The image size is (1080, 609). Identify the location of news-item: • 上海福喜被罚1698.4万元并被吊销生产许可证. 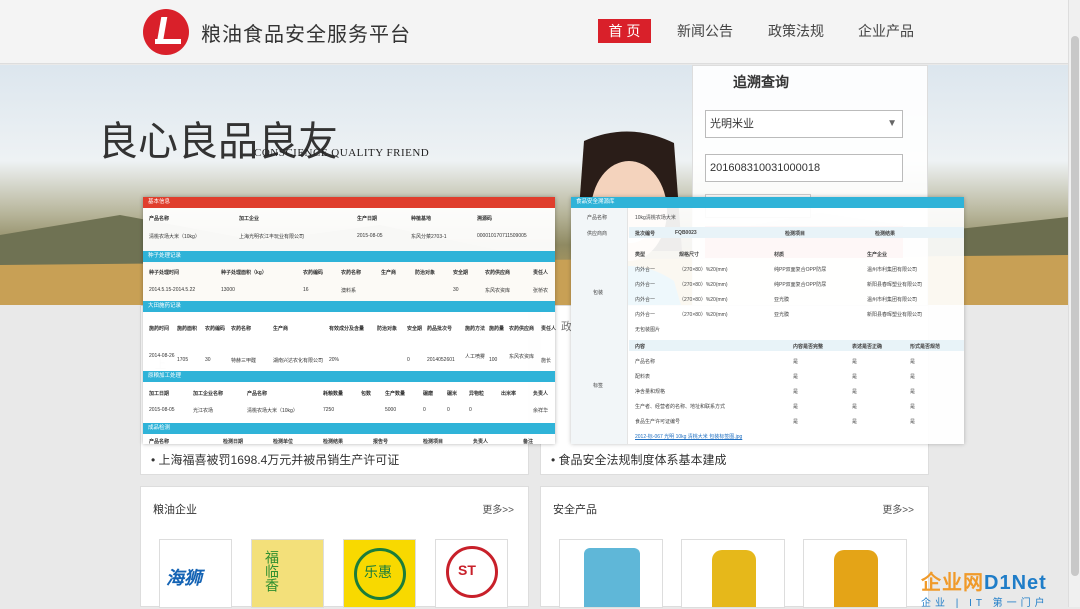
(275, 459).